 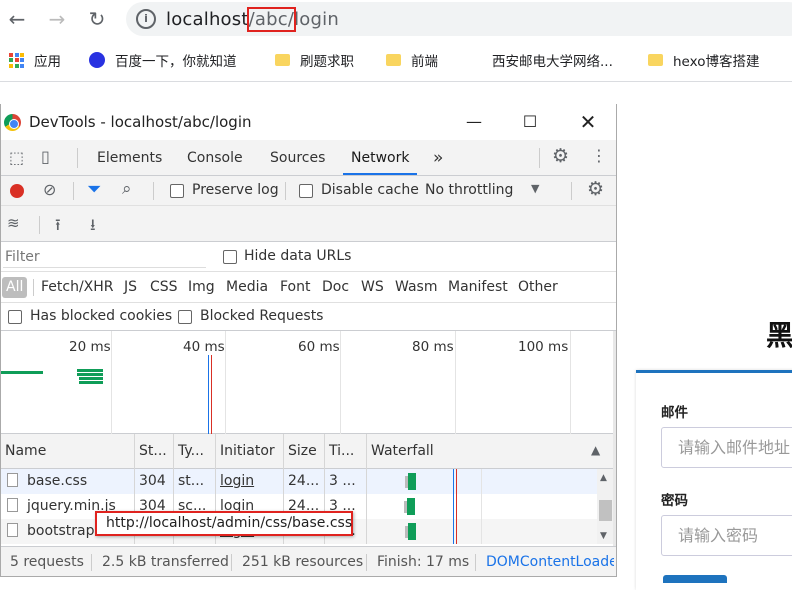 I want to click on throttling-select: No throttling, so click(x=469, y=190).